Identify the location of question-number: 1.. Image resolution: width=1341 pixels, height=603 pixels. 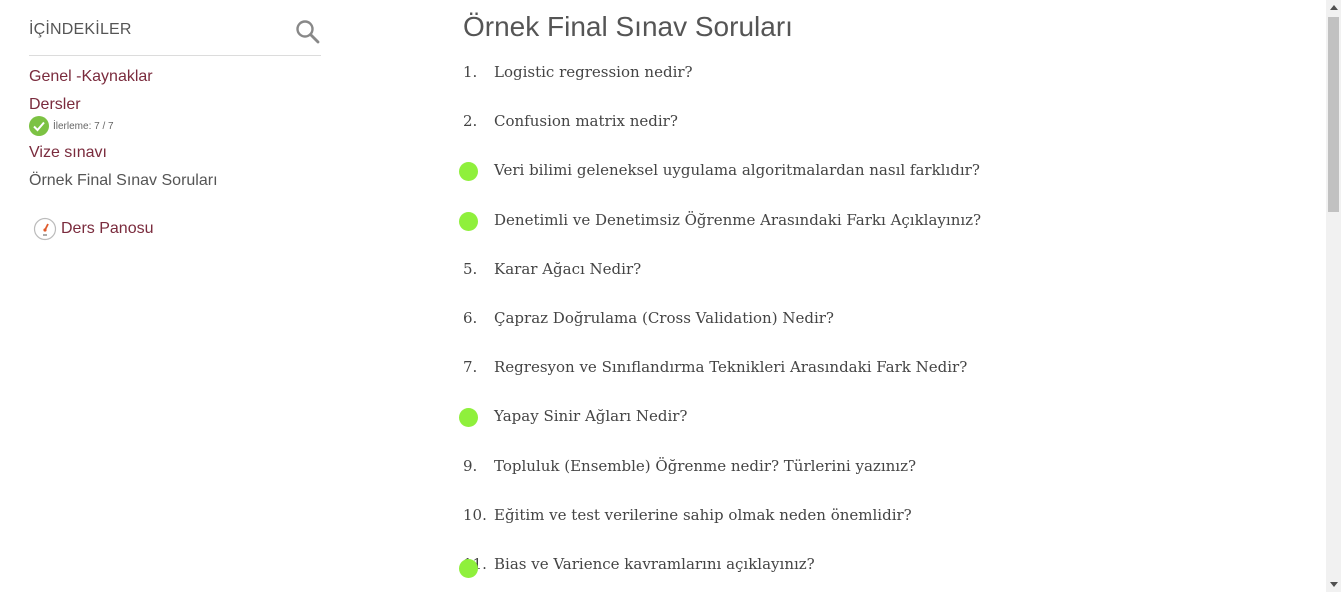
(470, 72).